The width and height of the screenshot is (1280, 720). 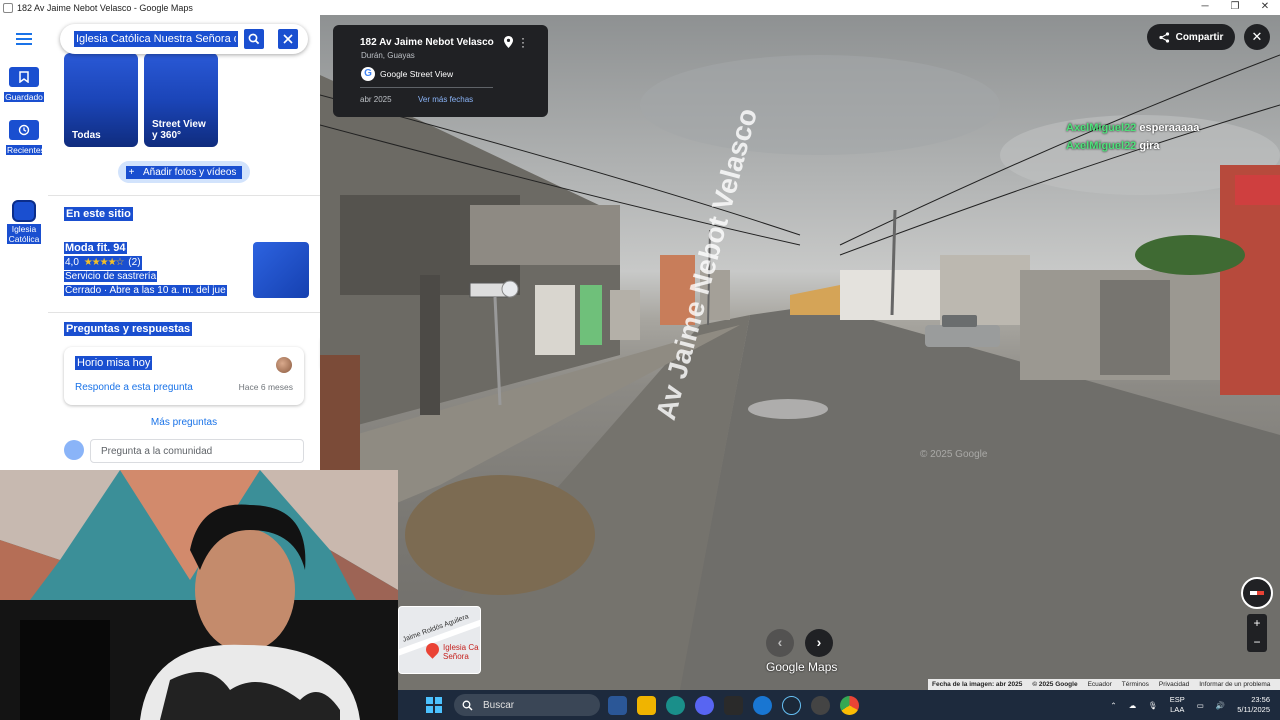 I want to click on chat-message: AxelMiguel22 esperaaaaa, so click(x=1132, y=128).